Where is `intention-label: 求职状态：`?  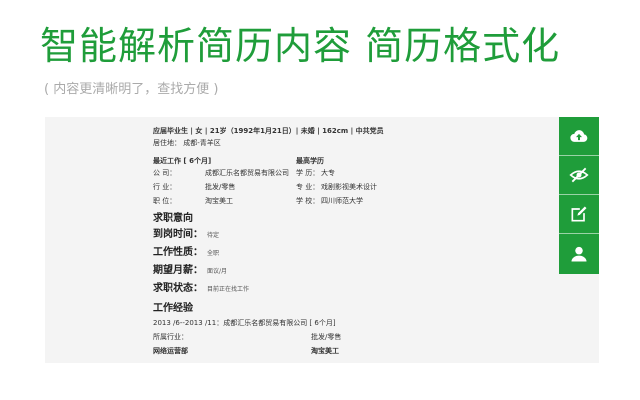 intention-label: 求职状态： is located at coordinates (178, 288).